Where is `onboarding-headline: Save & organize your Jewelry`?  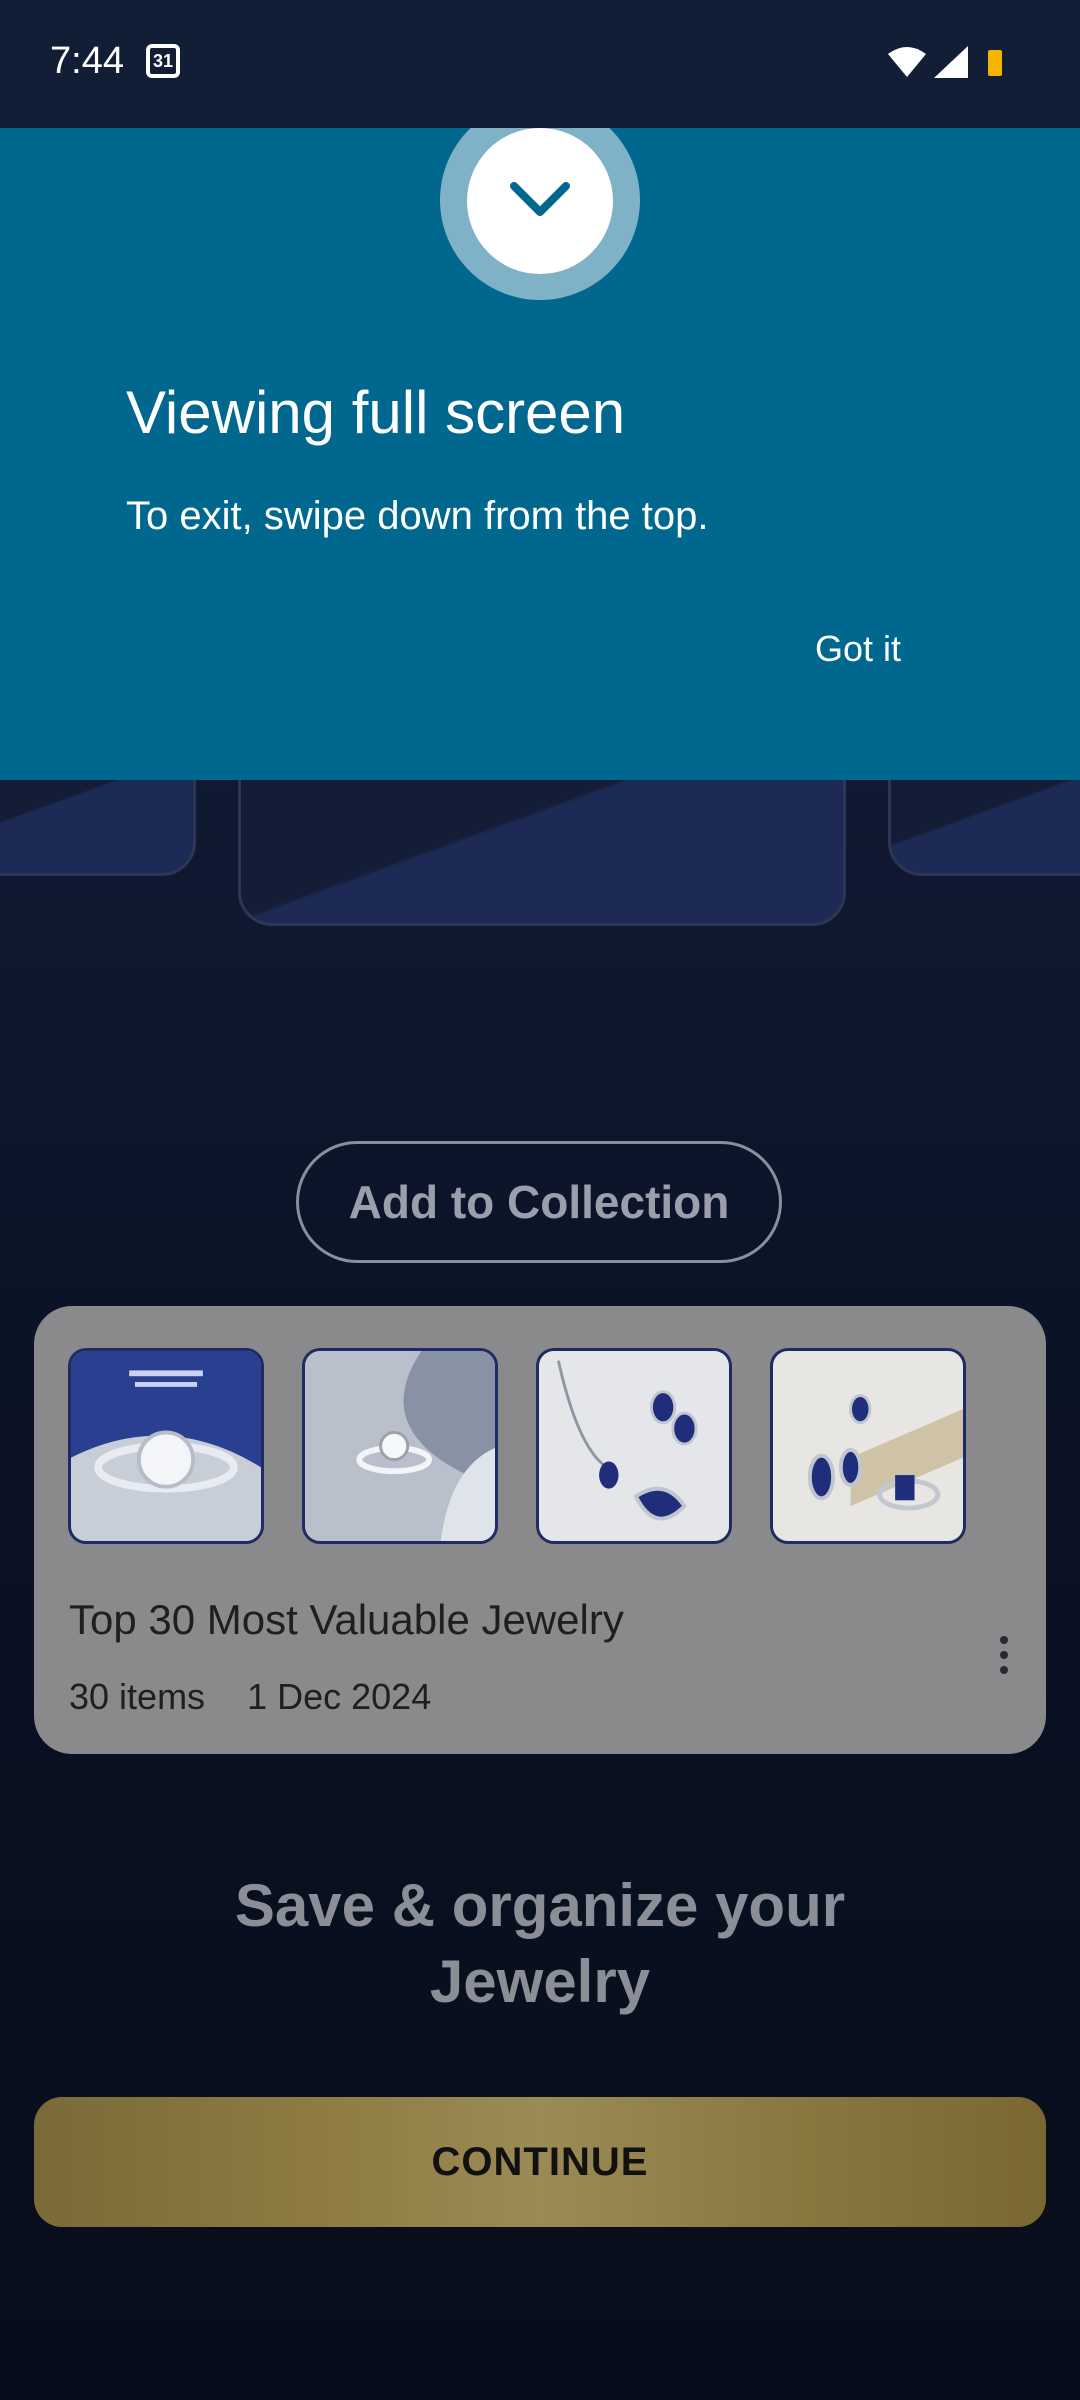 onboarding-headline: Save & organize your Jewelry is located at coordinates (540, 1944).